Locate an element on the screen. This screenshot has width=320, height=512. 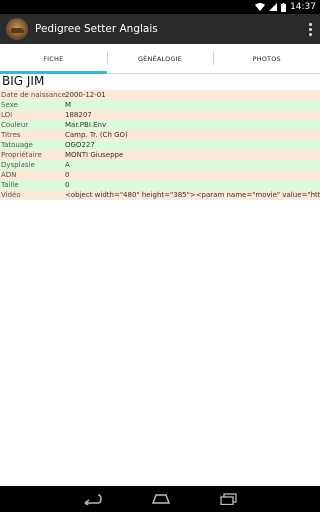
detail-row-titles: Titres Camp. Tr. (Ch GO) is located at coordinates (160, 135).